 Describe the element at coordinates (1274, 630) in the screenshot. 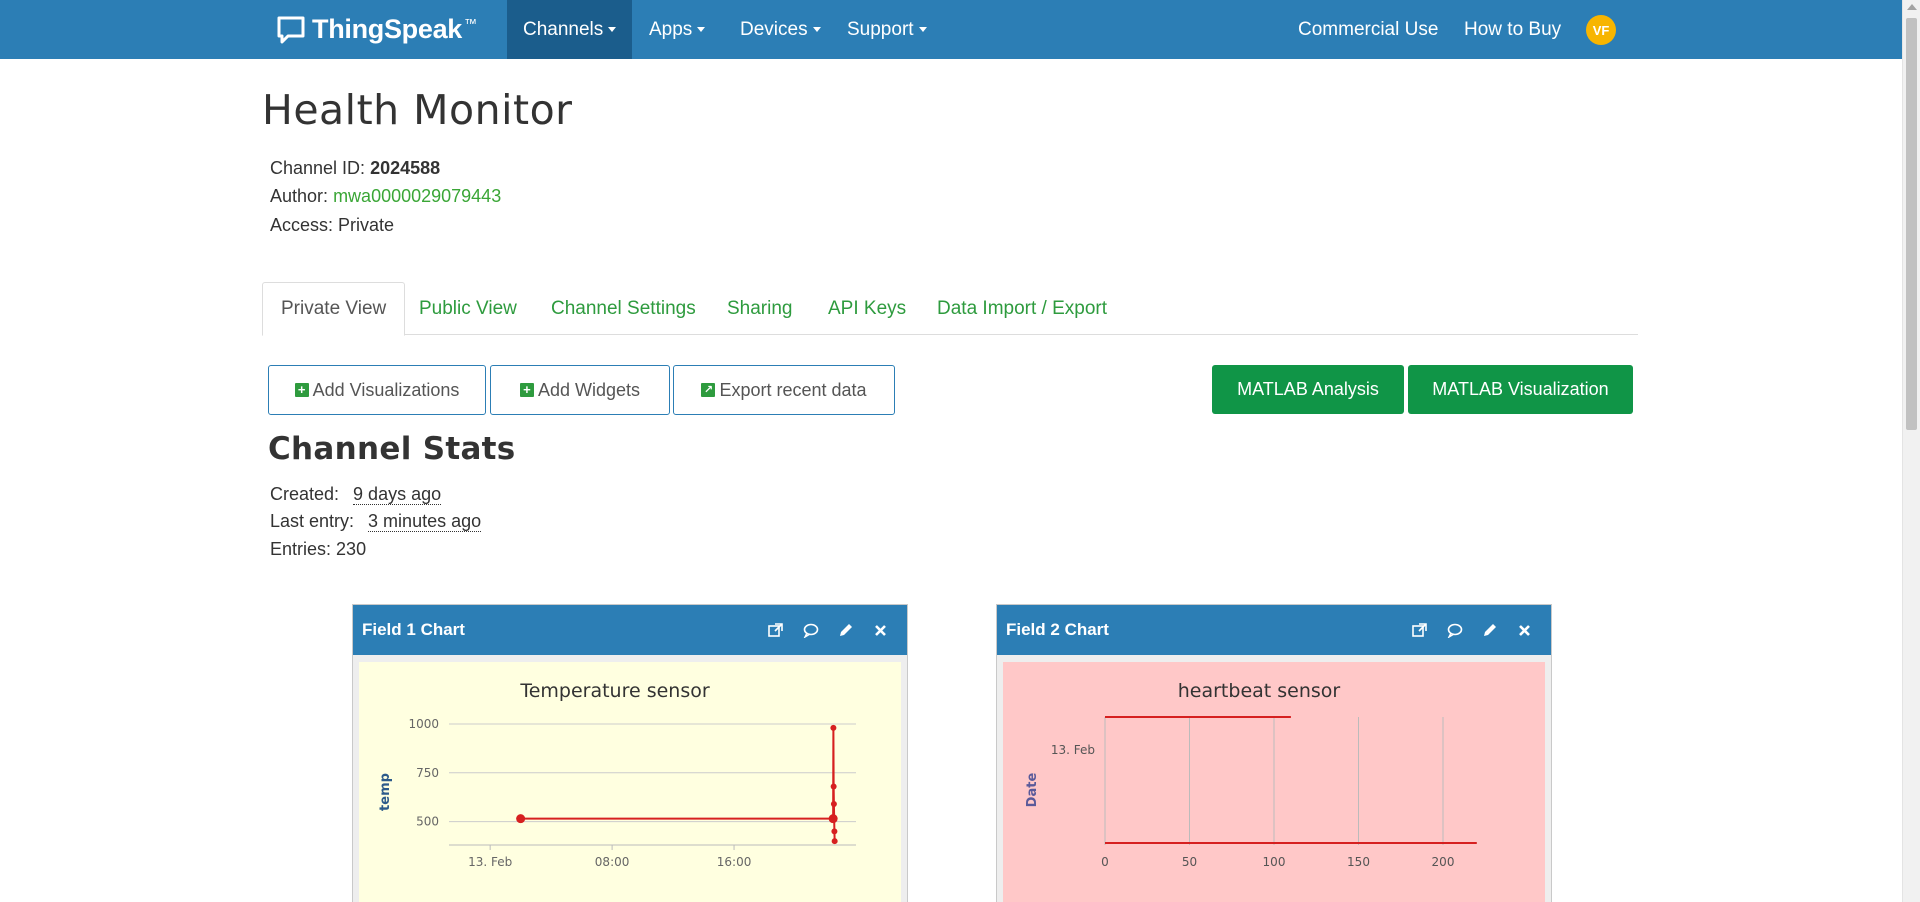

I see `panel-header: Field 2 Chart` at that location.